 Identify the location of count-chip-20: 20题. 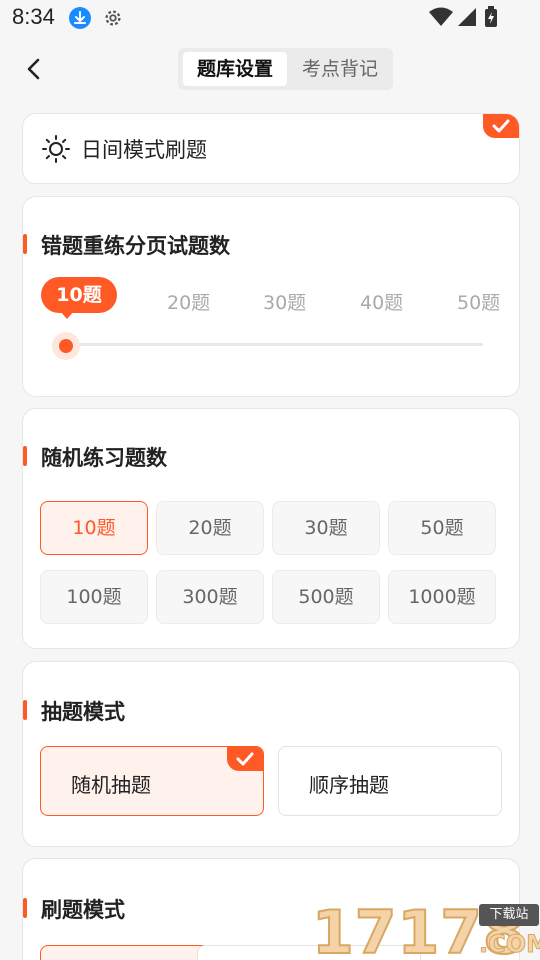
(210, 528).